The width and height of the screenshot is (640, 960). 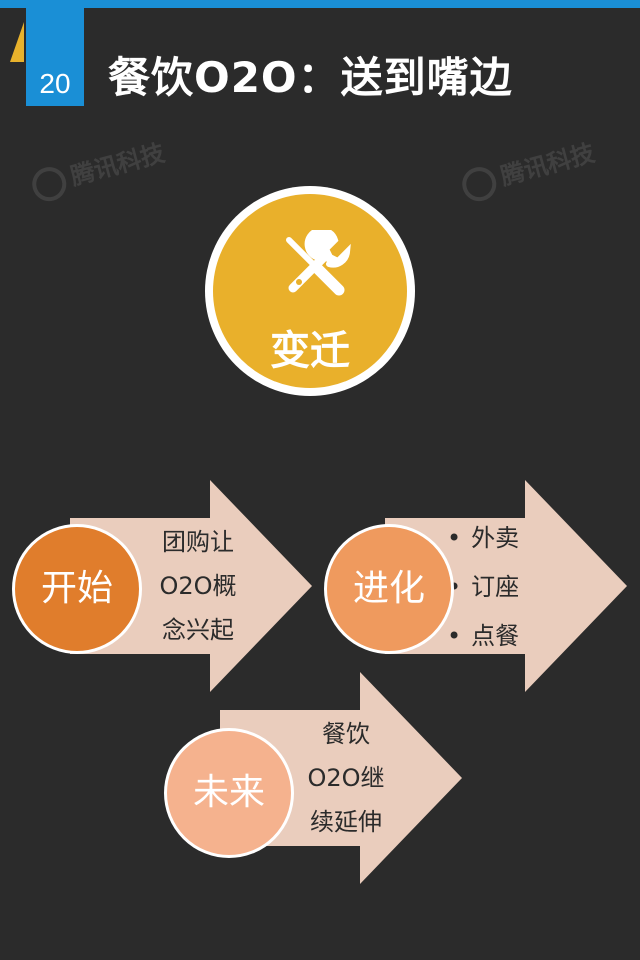 I want to click on page-title: 餐饮O2O：送到嘴边, so click(x=310, y=77).